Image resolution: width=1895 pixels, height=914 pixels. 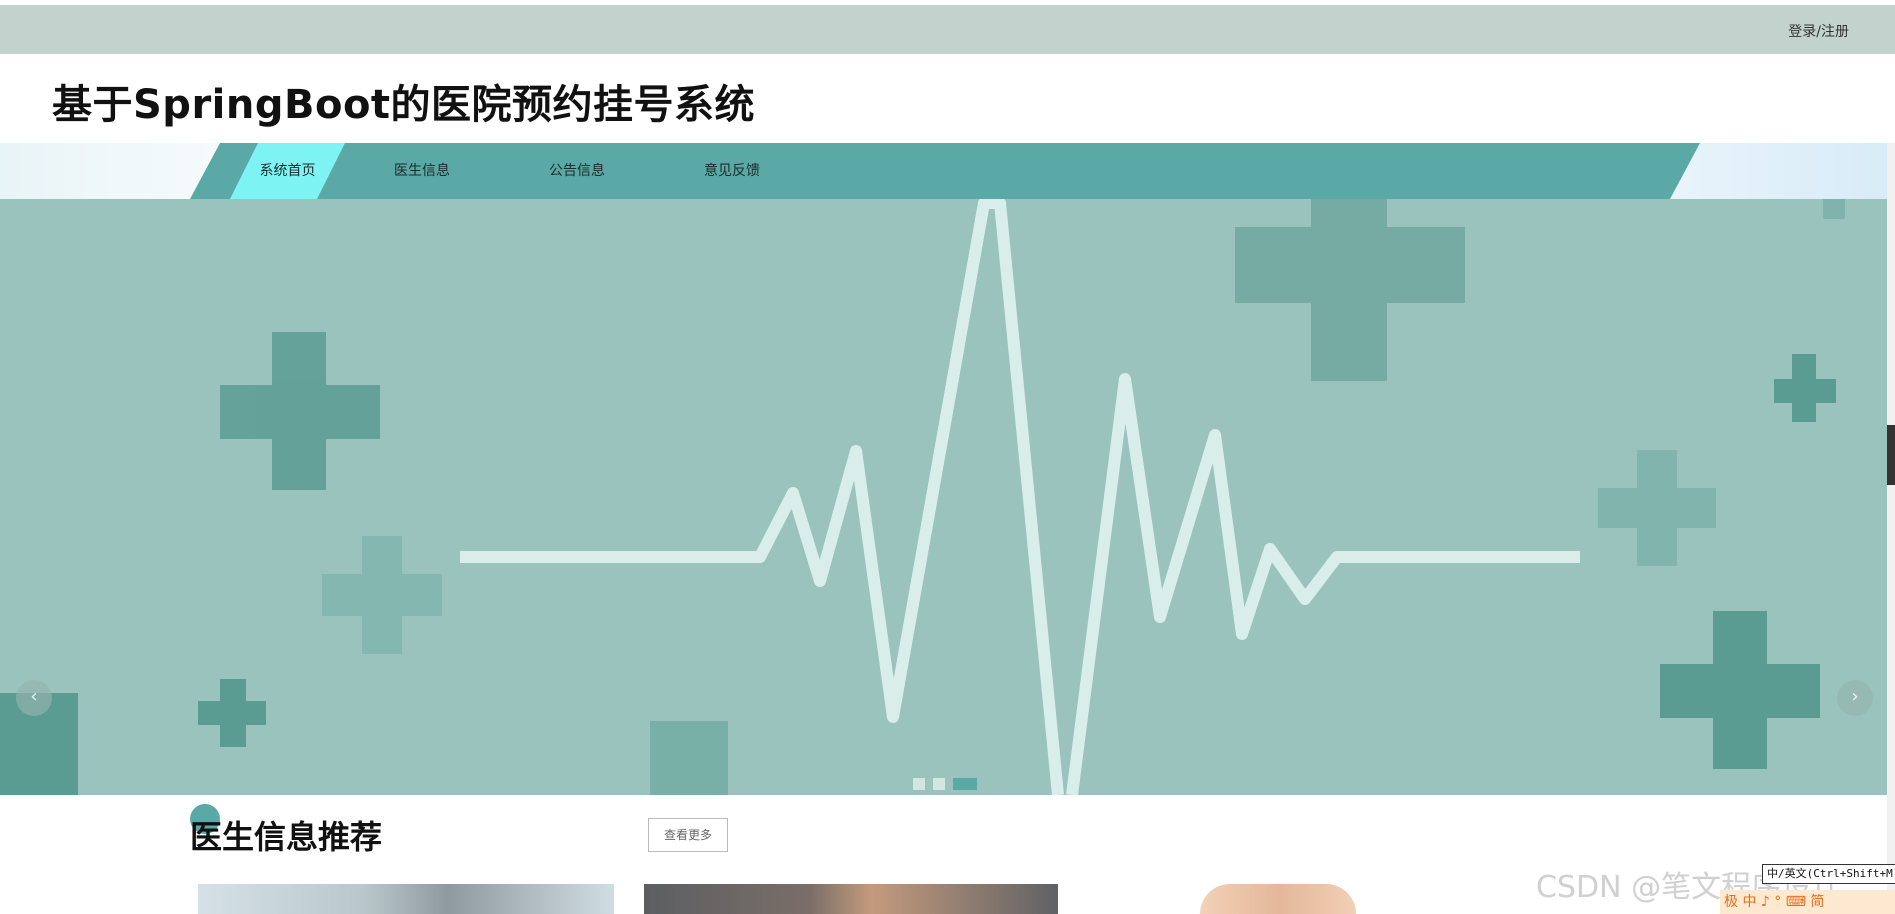 I want to click on nav-item-announcements: 公告信息, so click(x=577, y=171).